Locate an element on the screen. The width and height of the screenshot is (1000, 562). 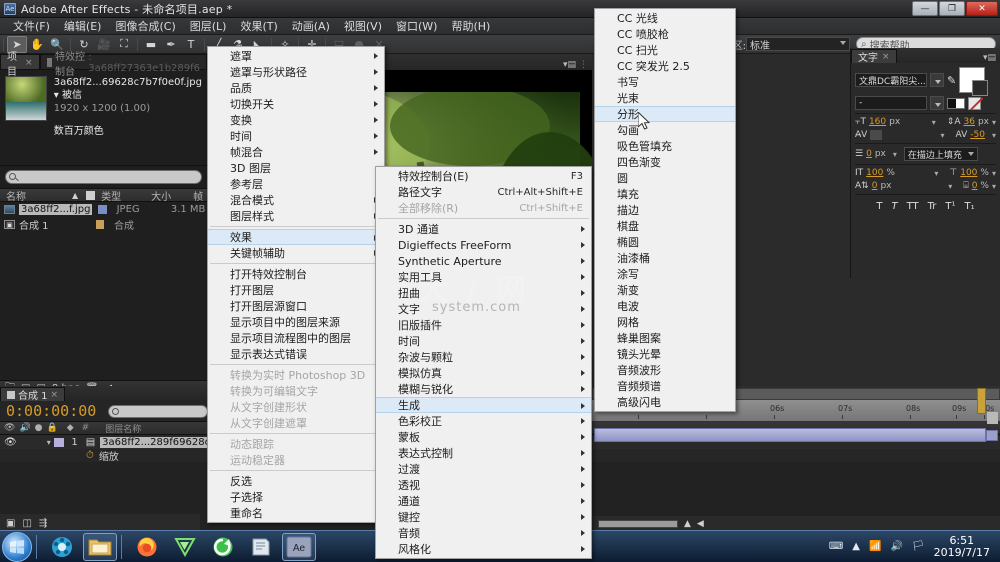
tab-composition-1: 合成 1 × is located at coordinates (33, 394).